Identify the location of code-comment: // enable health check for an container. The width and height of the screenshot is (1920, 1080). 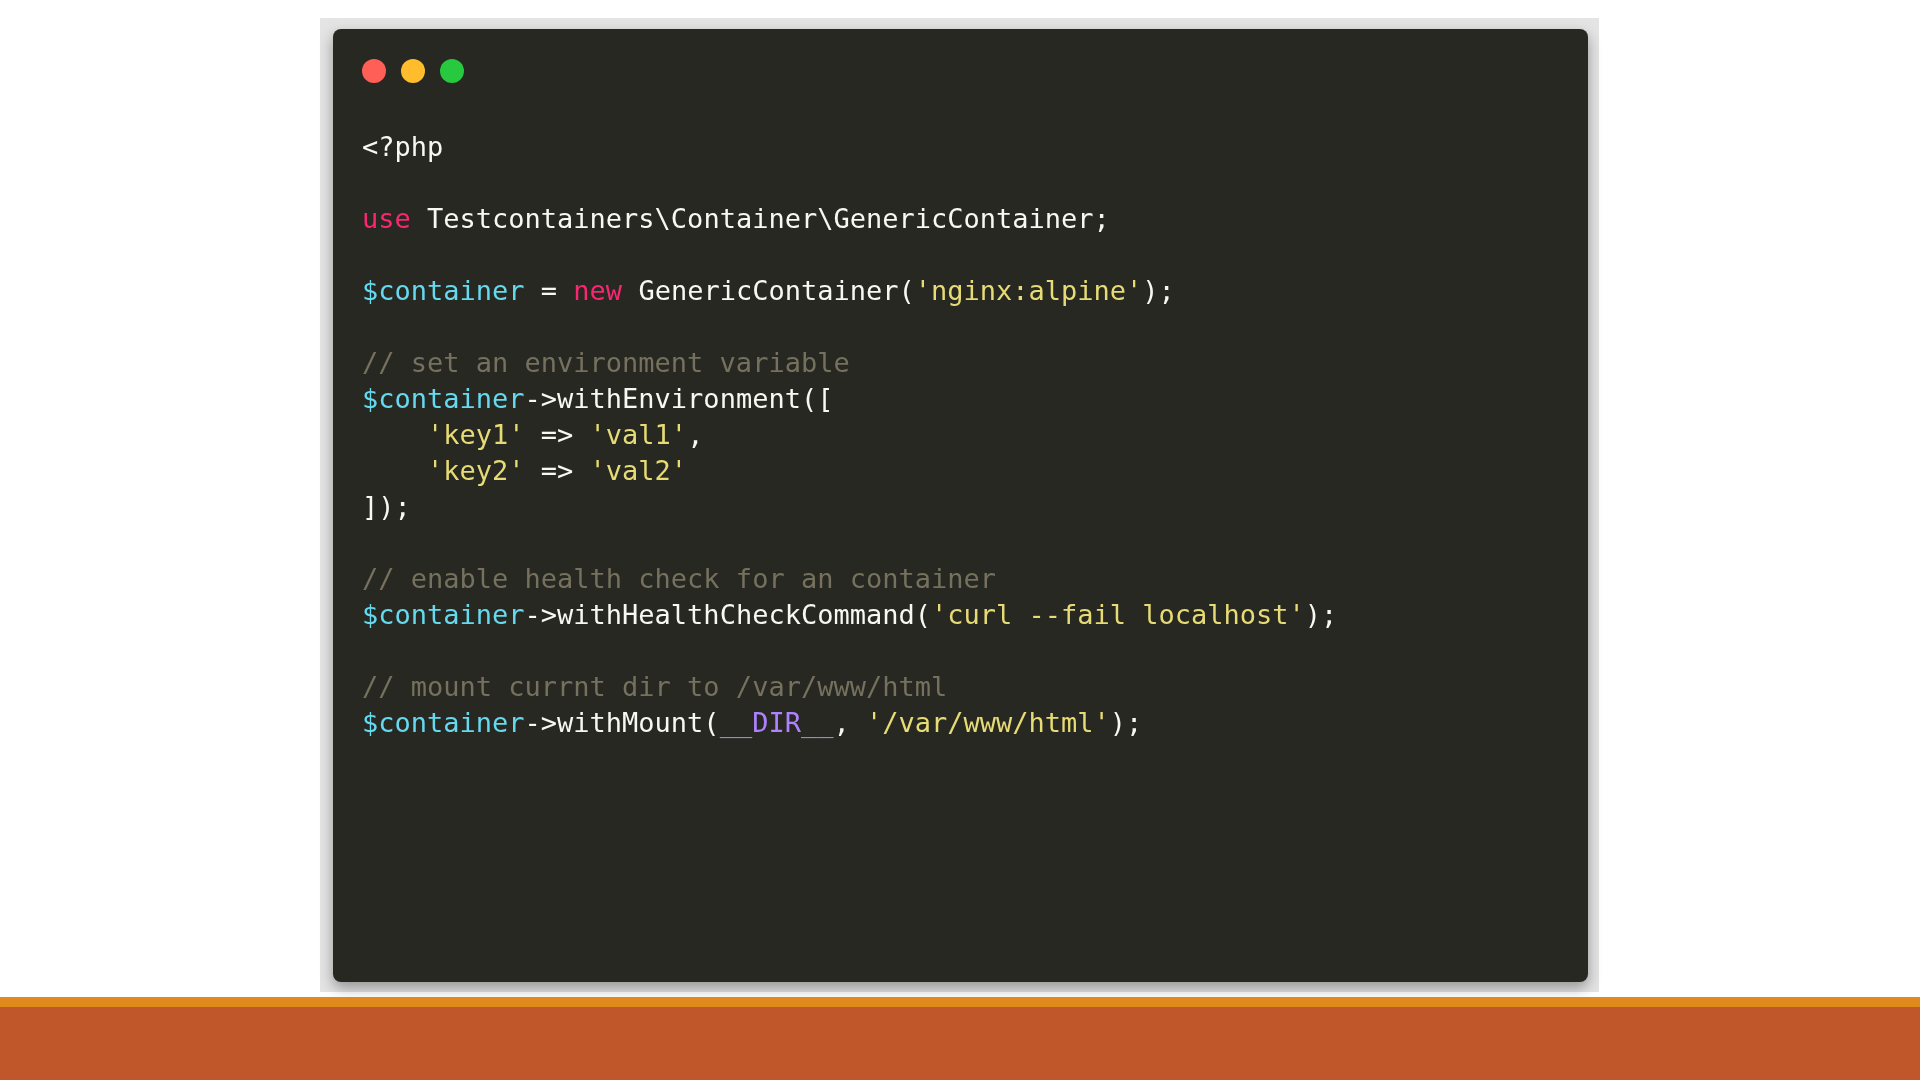
(679, 579).